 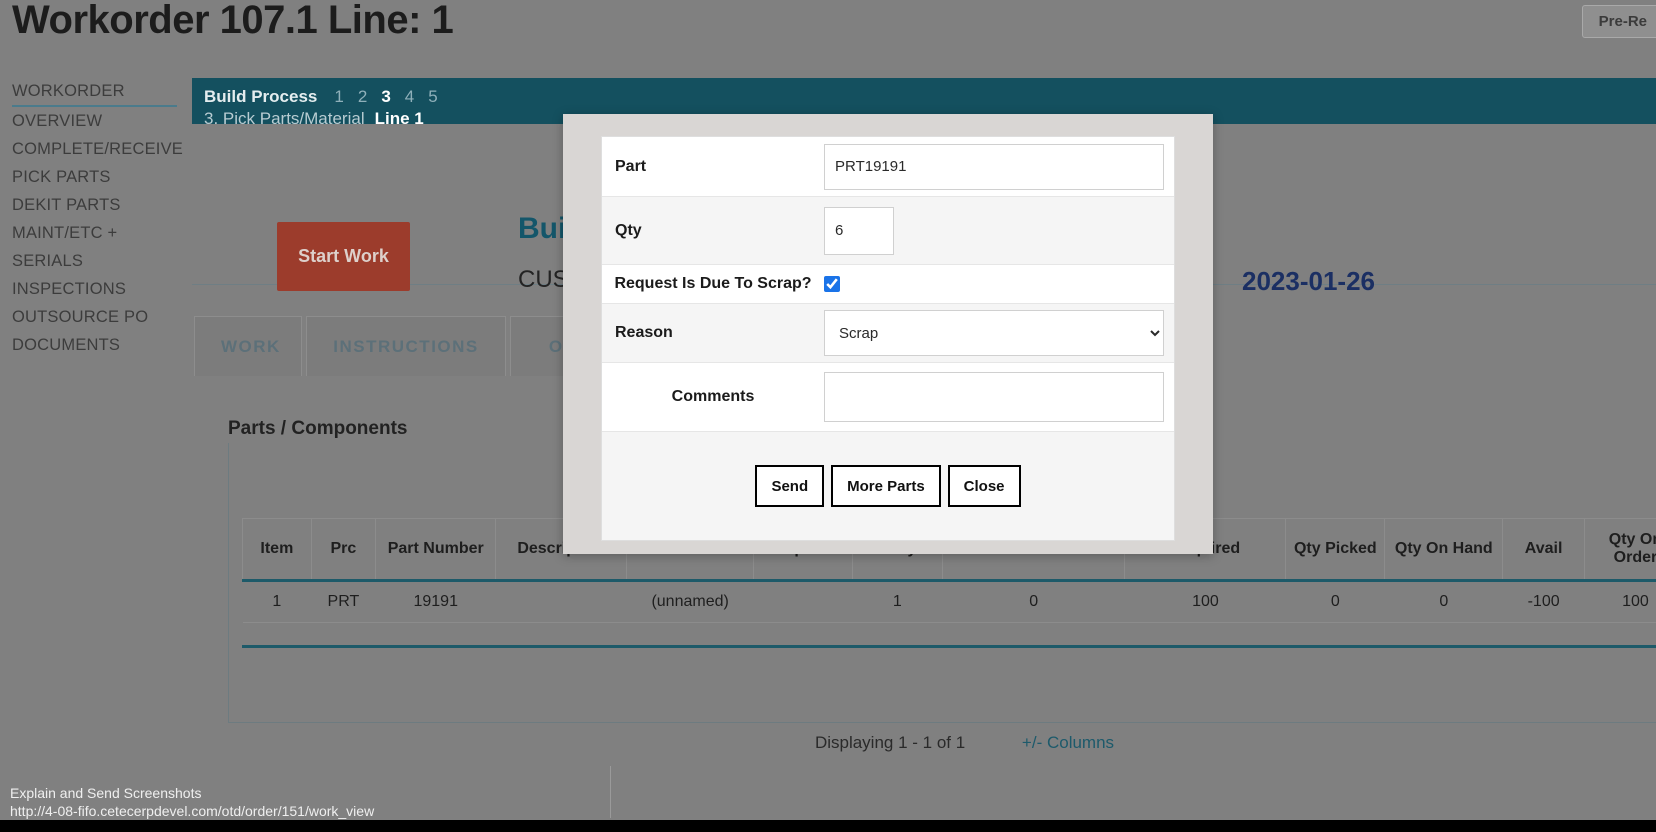 I want to click on qty-input, so click(x=859, y=230).